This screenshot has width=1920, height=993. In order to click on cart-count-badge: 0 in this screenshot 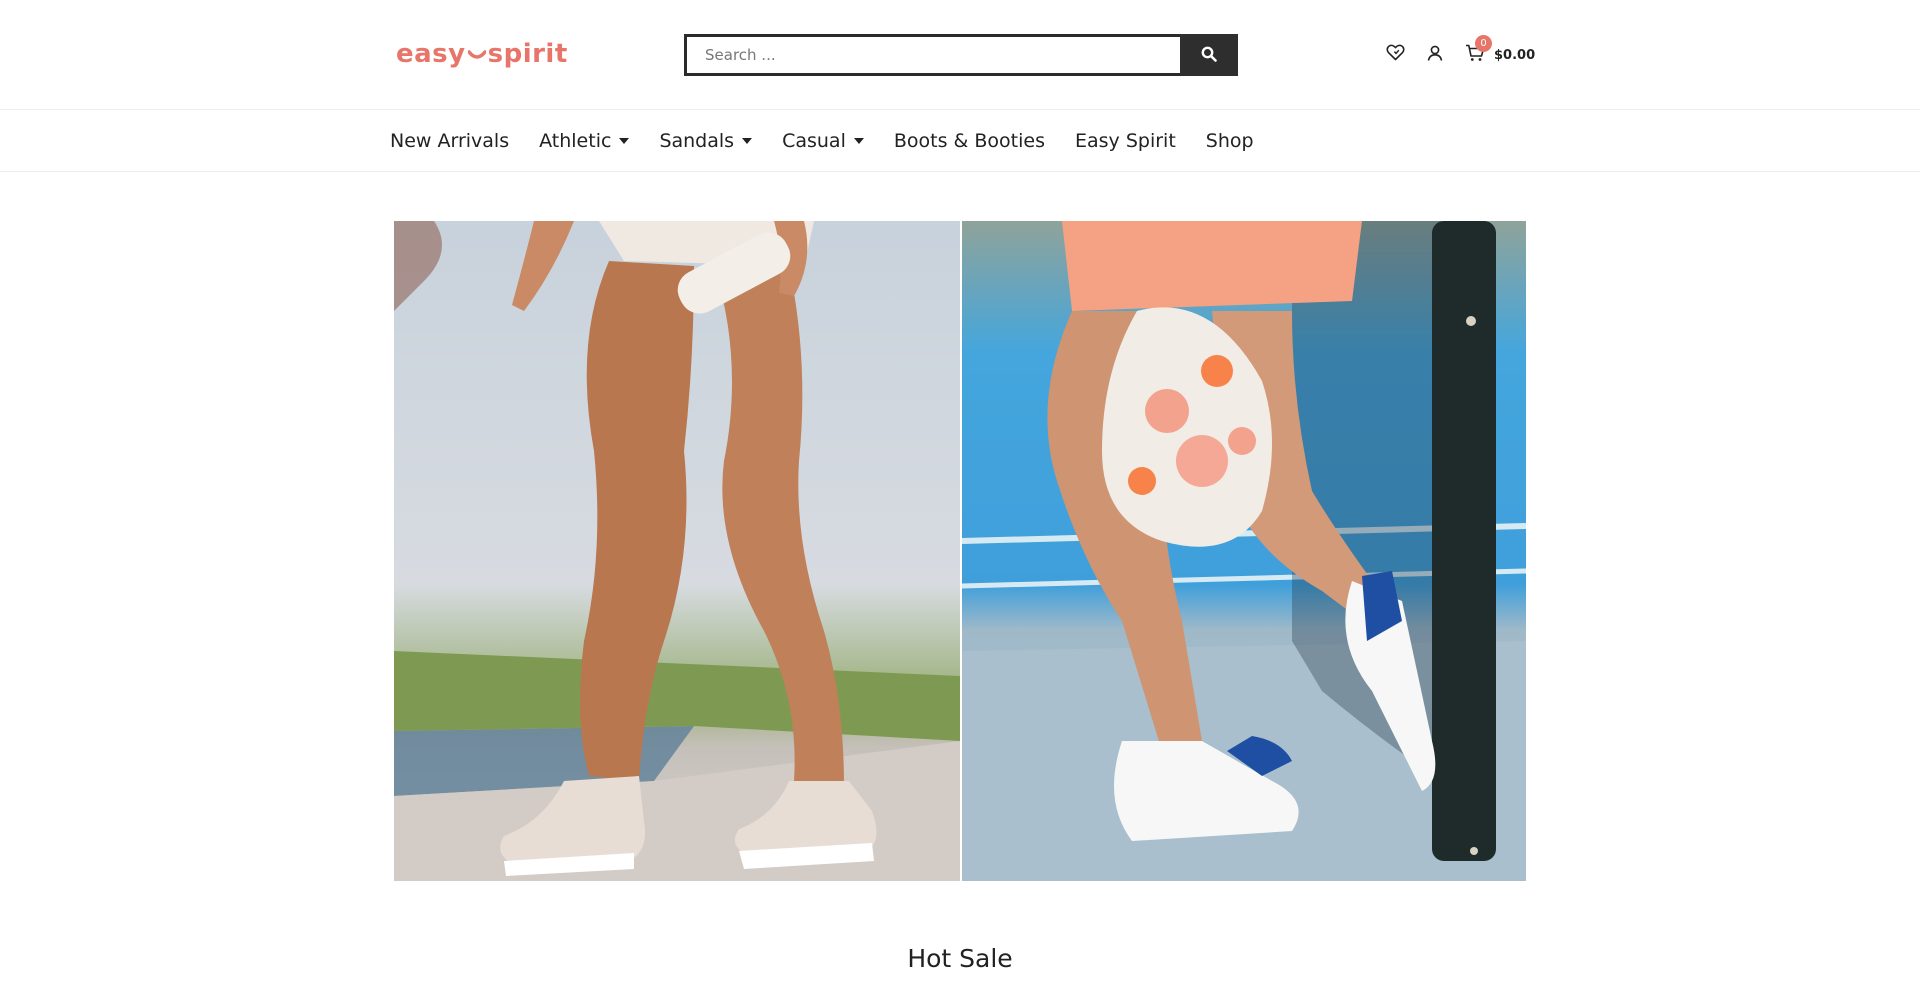, I will do `click(1483, 43)`.